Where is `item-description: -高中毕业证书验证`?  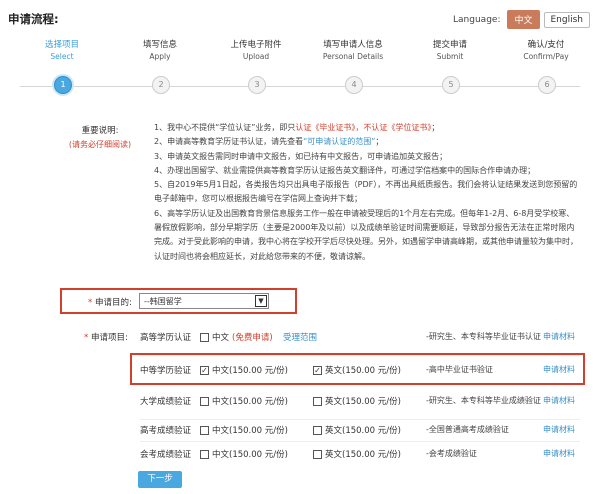
item-description: -高中毕业证书验证 is located at coordinates (459, 369).